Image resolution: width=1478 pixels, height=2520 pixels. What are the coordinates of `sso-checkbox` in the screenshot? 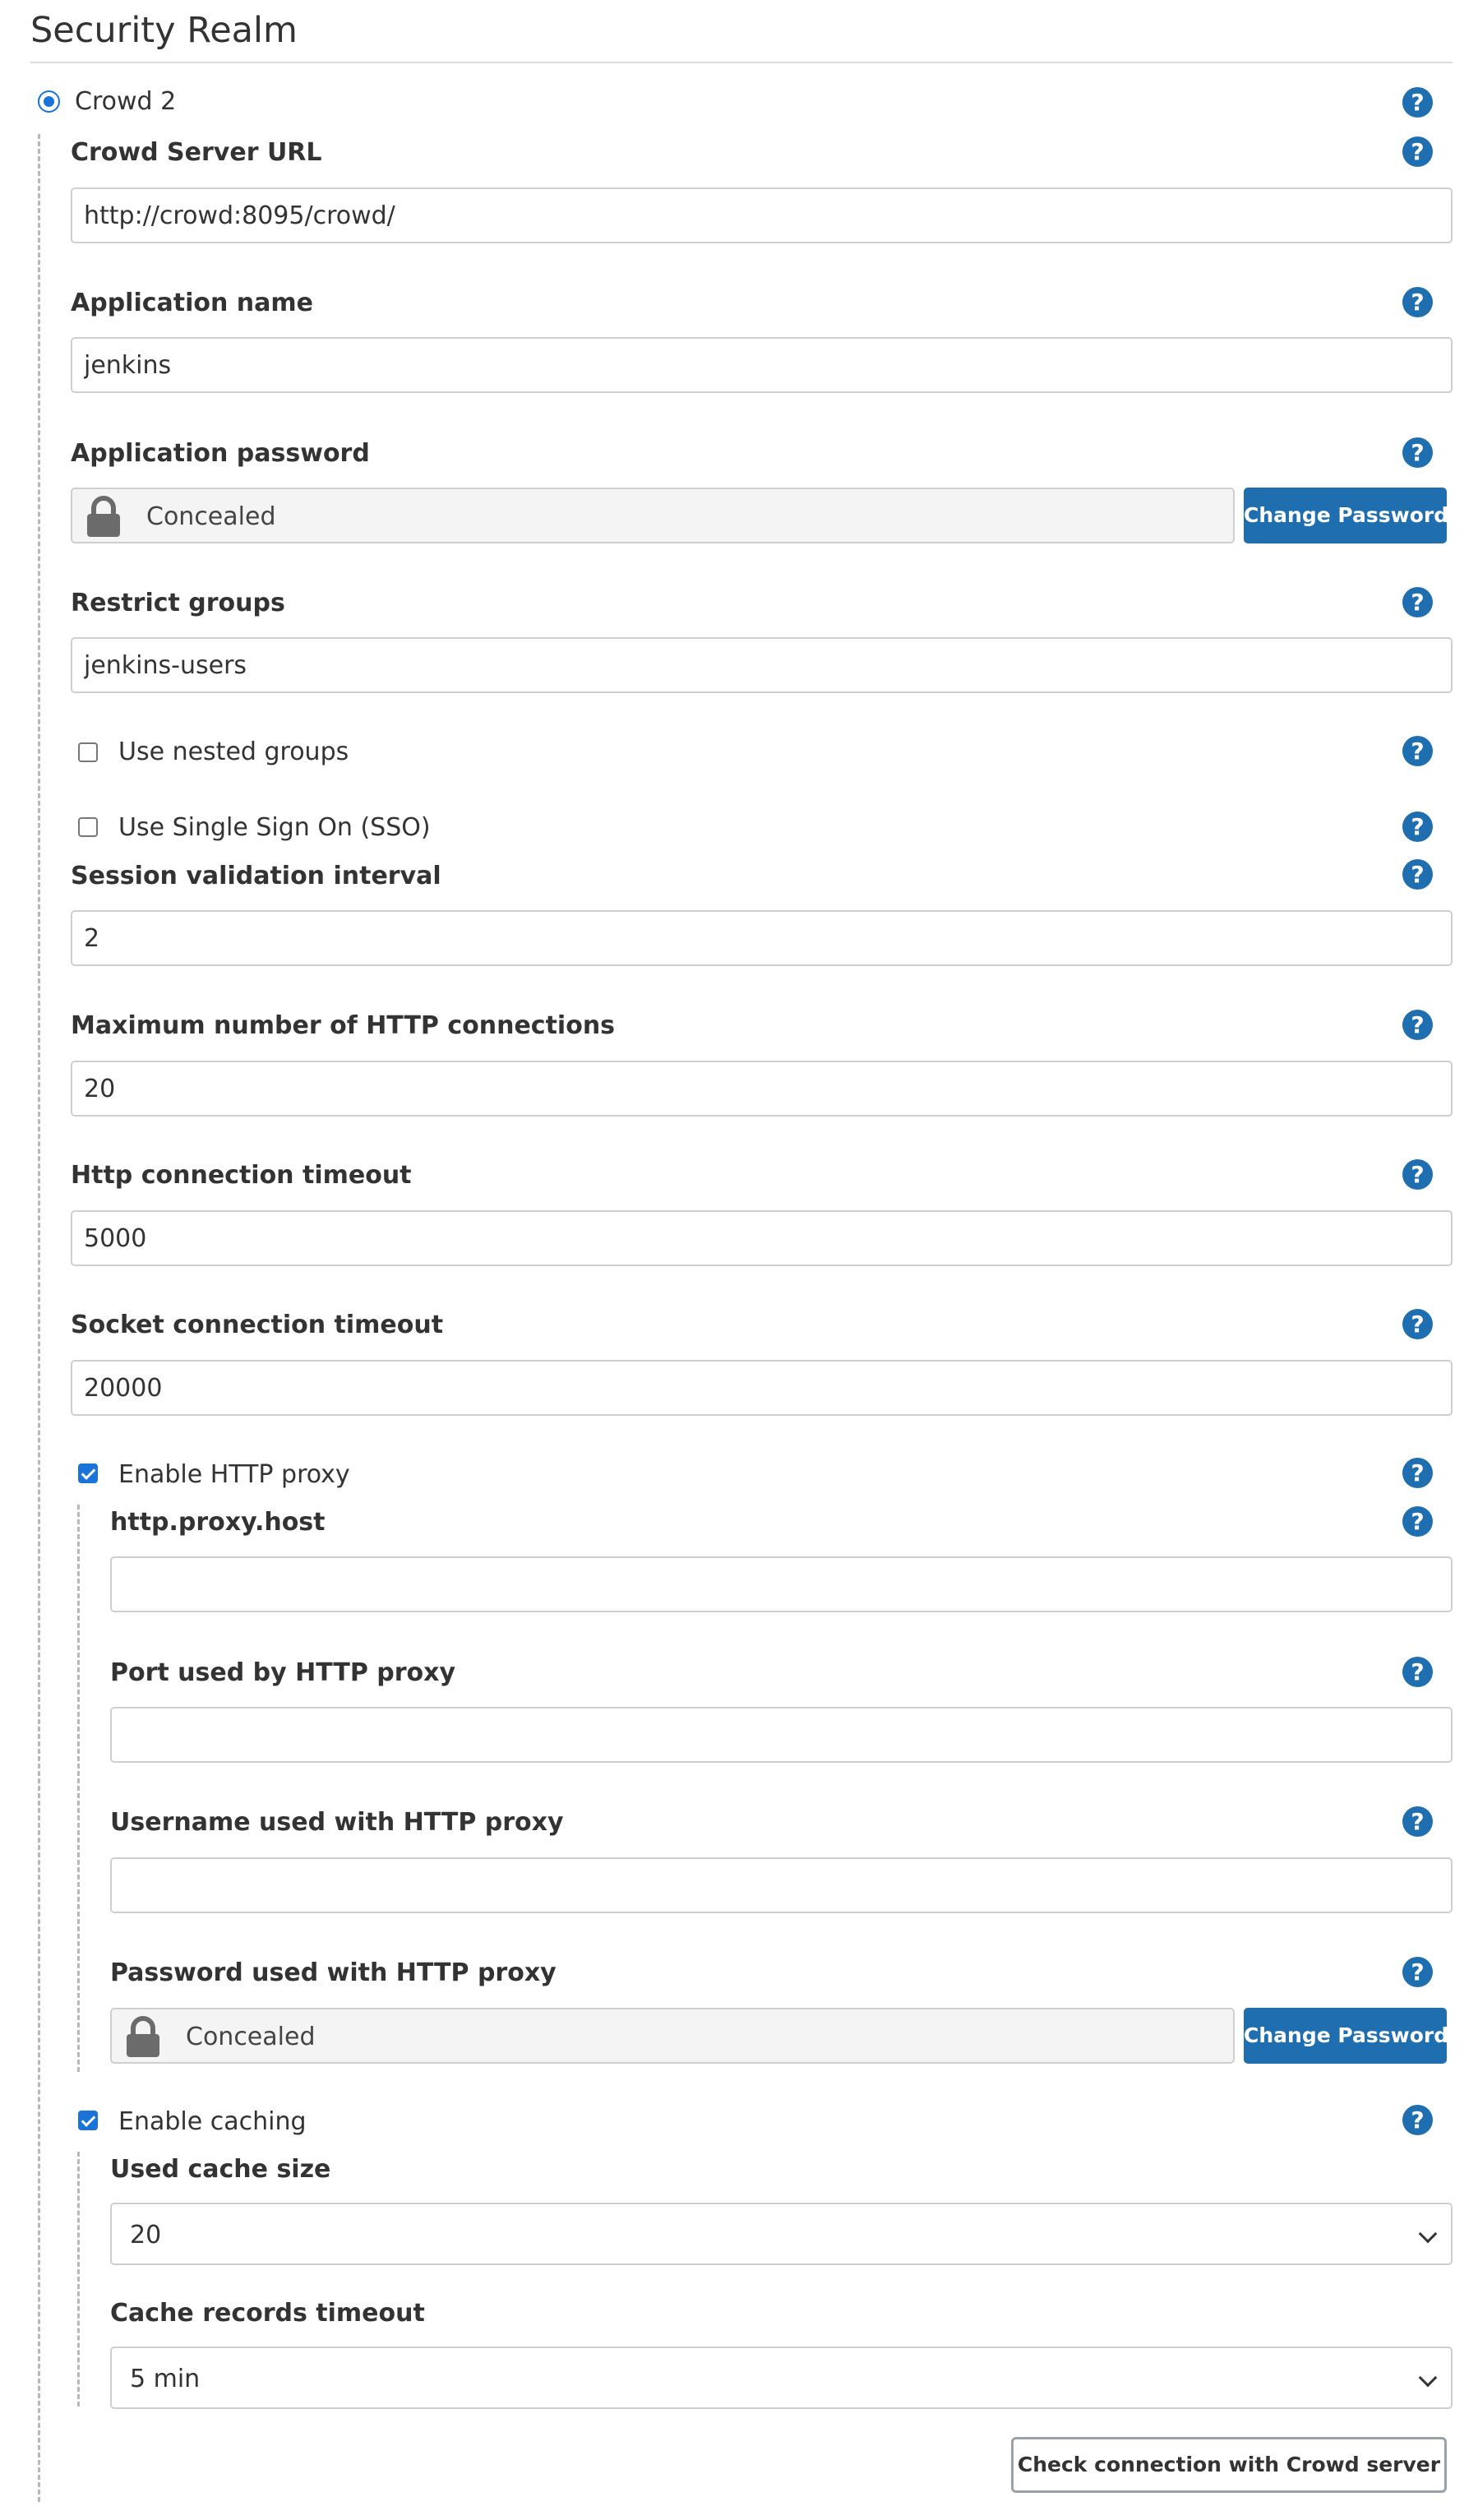 It's located at (88, 827).